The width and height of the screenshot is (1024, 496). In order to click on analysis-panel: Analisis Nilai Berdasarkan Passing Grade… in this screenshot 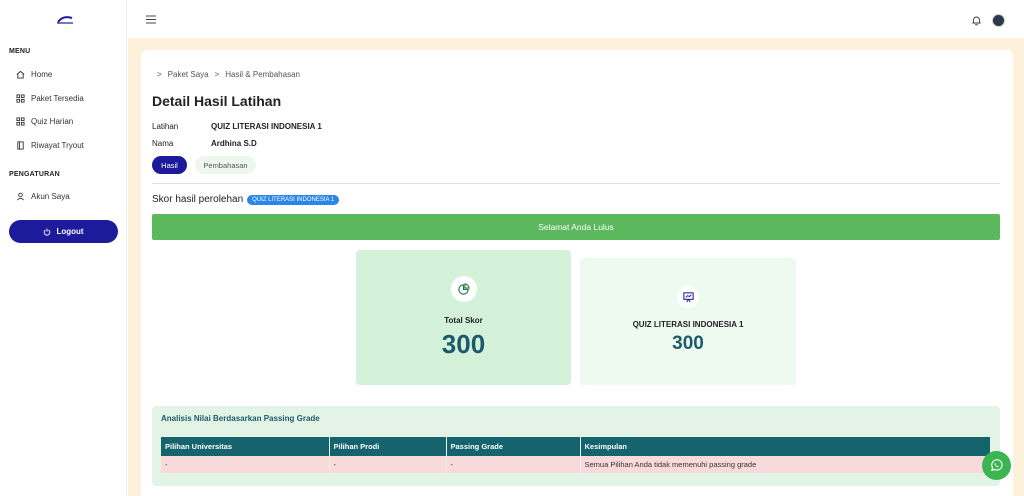, I will do `click(576, 446)`.